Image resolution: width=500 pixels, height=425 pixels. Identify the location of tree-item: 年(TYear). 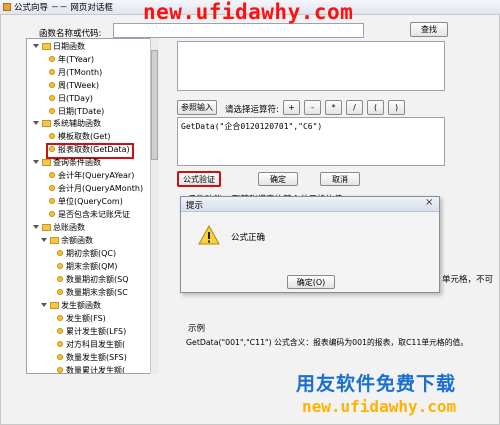
(71, 60).